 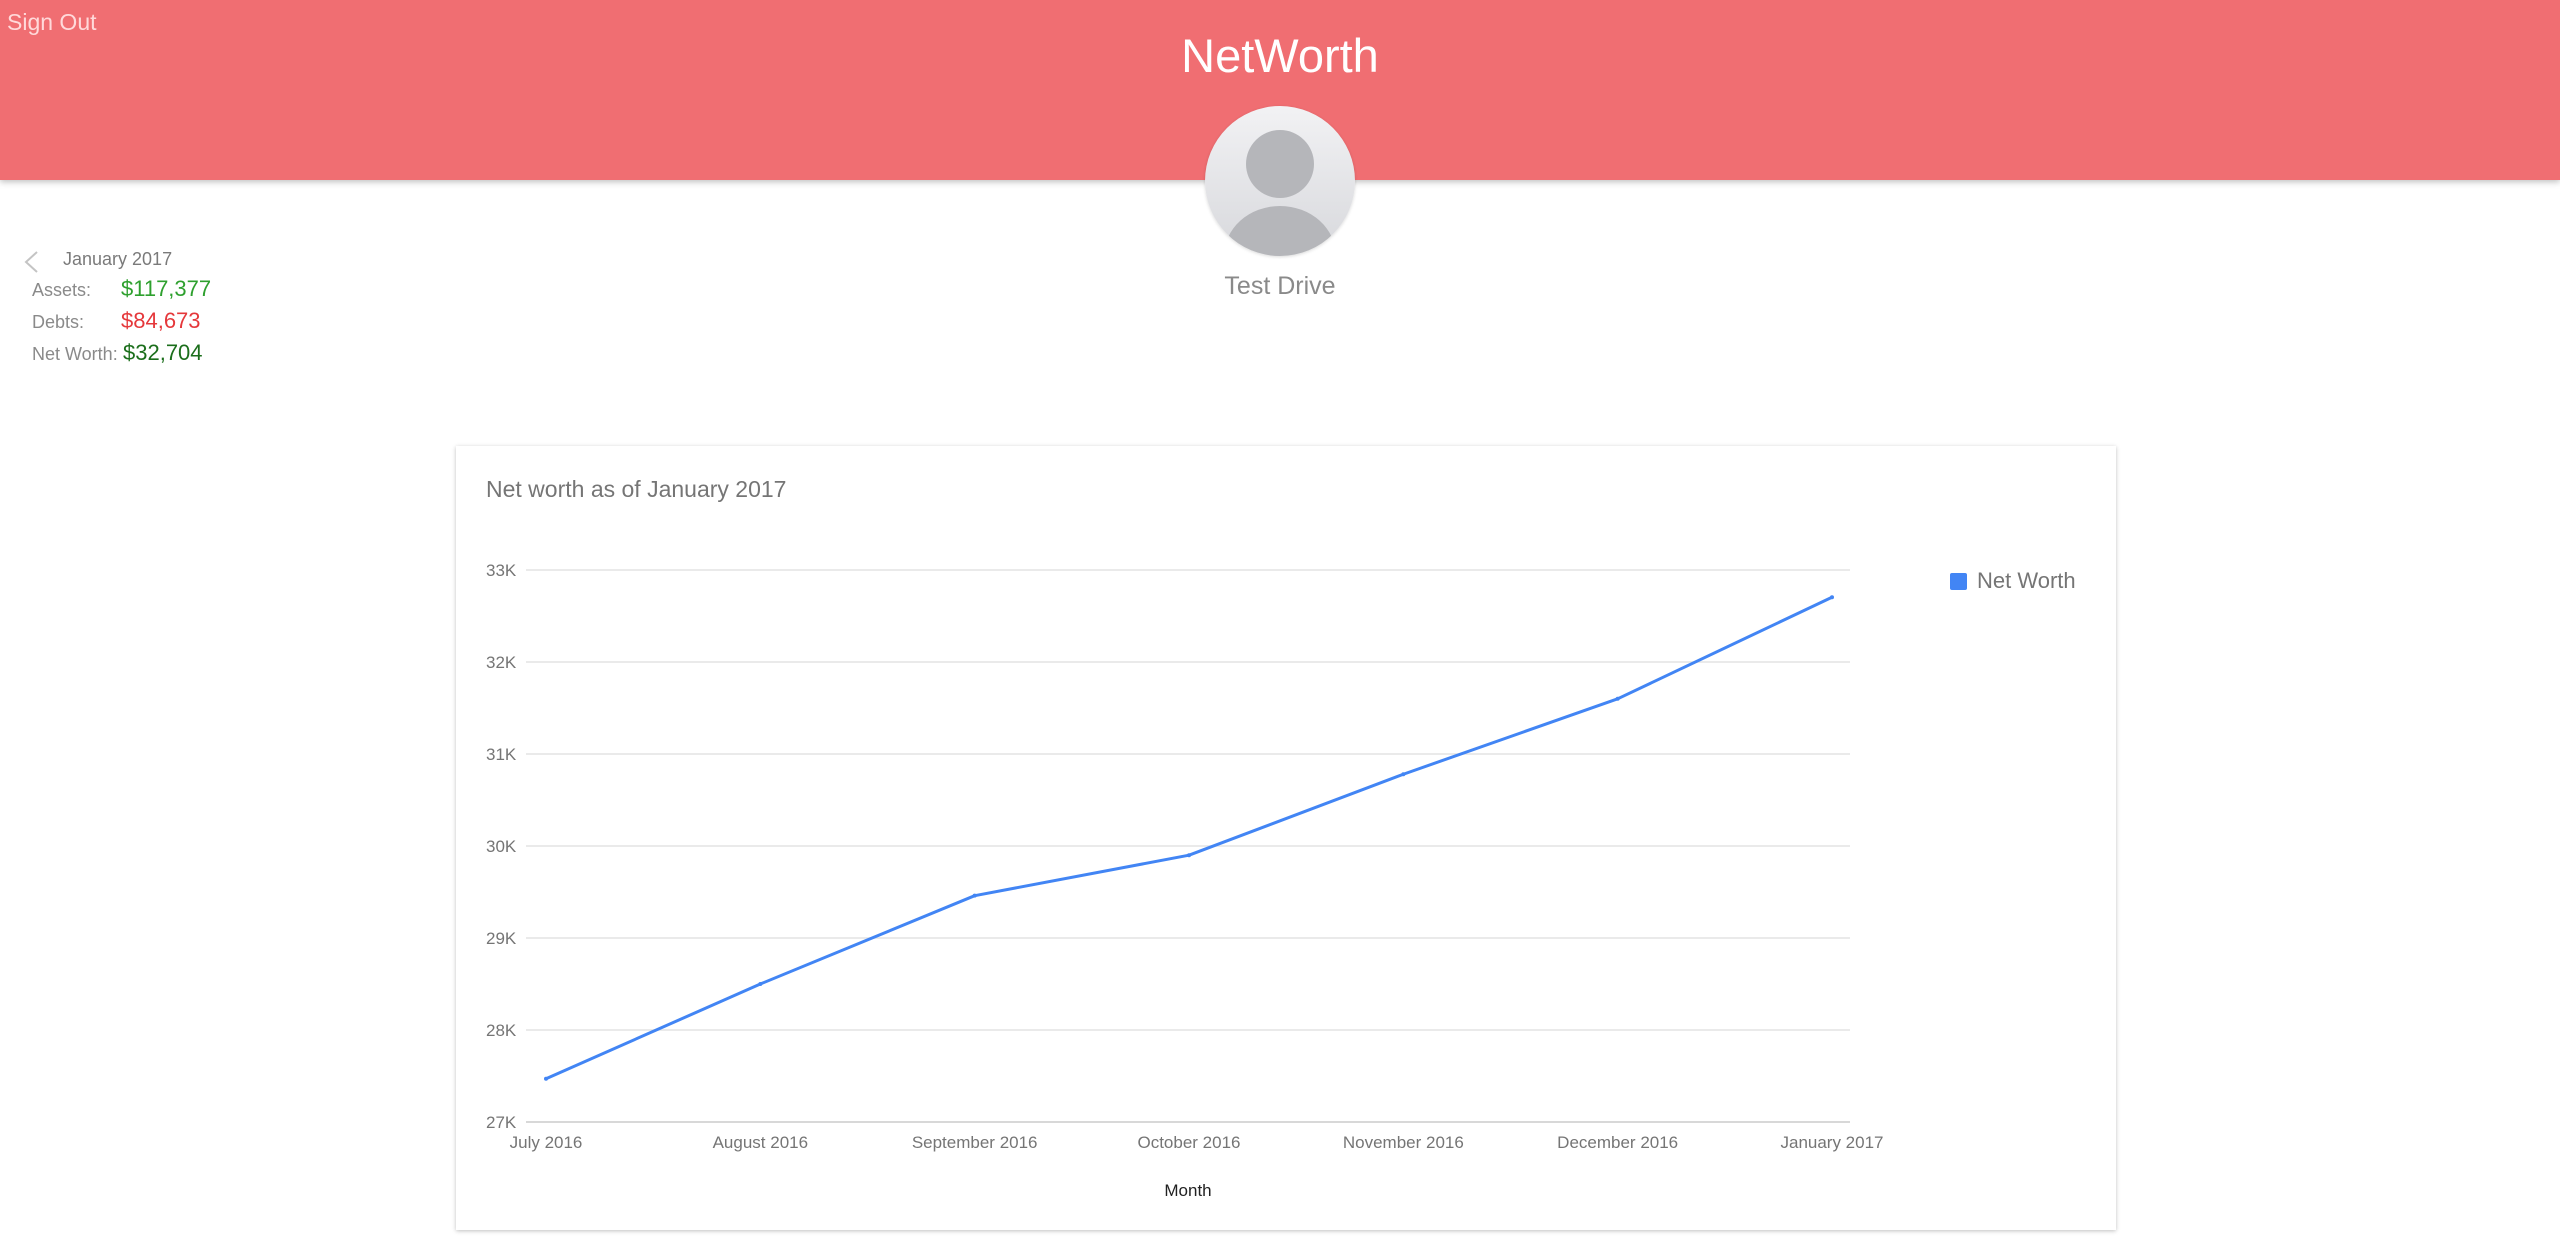 What do you see at coordinates (1188, 1142) in the screenshot?
I see `x-tick-label: October 2016` at bounding box center [1188, 1142].